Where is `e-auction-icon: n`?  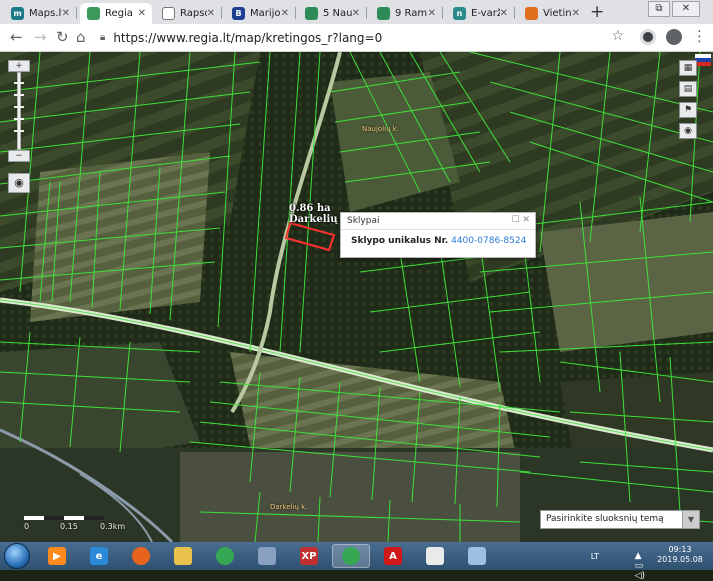 e-auction-icon: n is located at coordinates (459, 13).